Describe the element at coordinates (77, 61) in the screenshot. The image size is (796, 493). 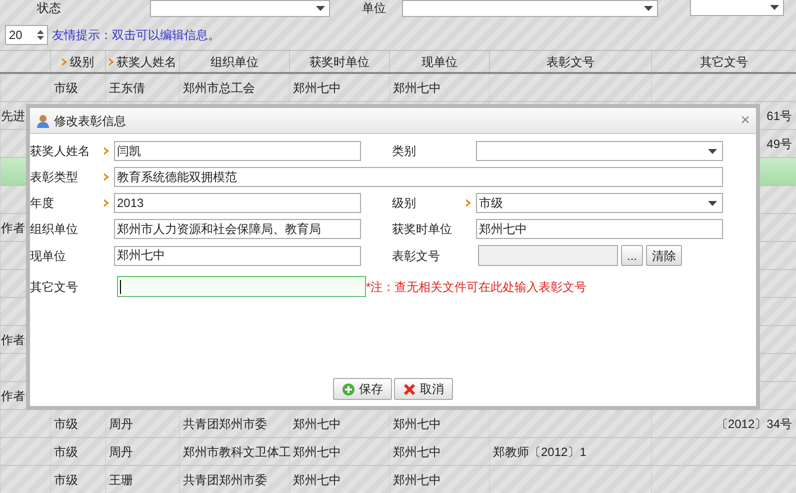
I see `column-header: 级别` at that location.